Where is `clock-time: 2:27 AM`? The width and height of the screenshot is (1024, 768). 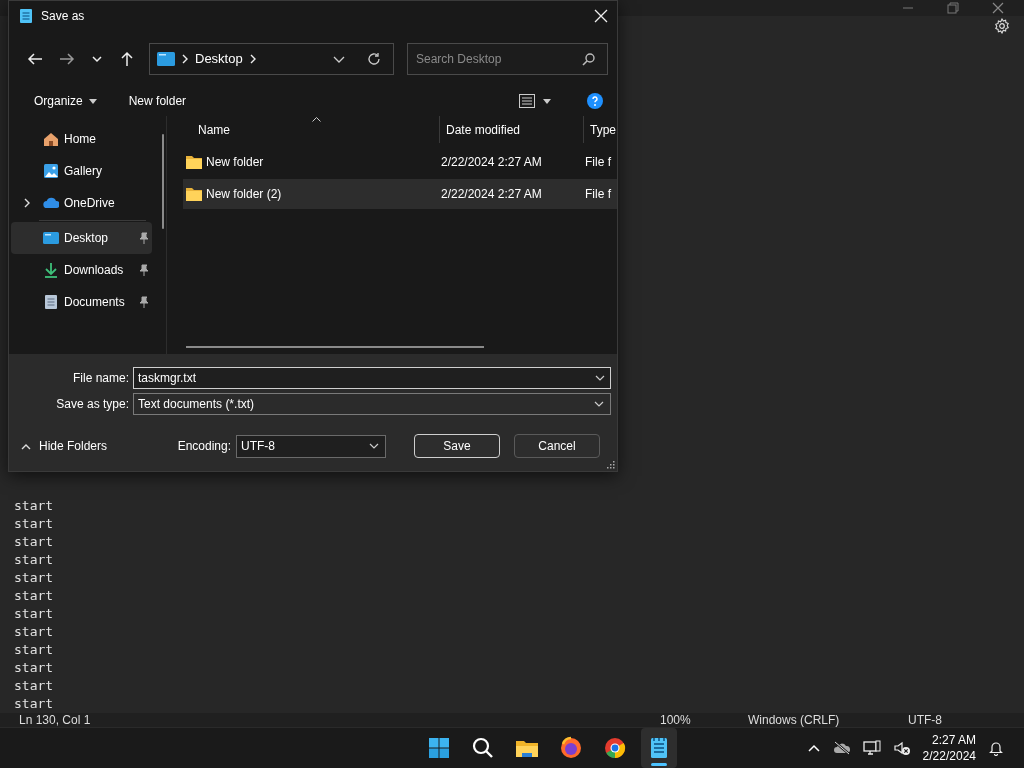 clock-time: 2:27 AM is located at coordinates (953, 740).